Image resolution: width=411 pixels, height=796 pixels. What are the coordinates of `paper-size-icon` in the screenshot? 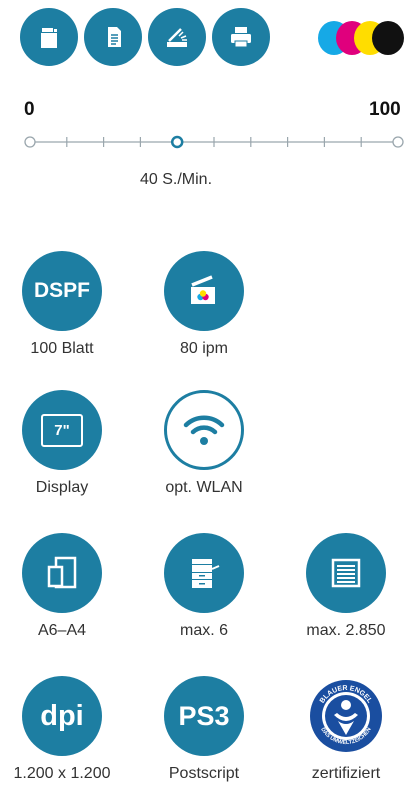 It's located at (62, 573).